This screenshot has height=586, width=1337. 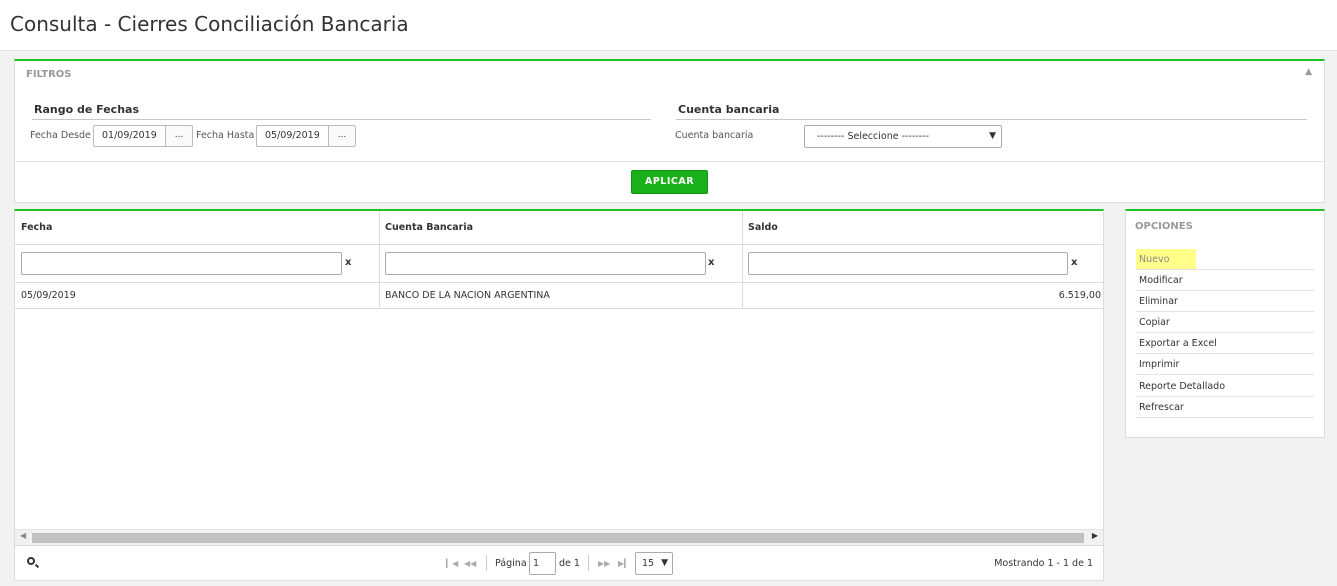 I want to click on column-header-cuenta: Cuenta Bancaria, so click(x=560, y=228).